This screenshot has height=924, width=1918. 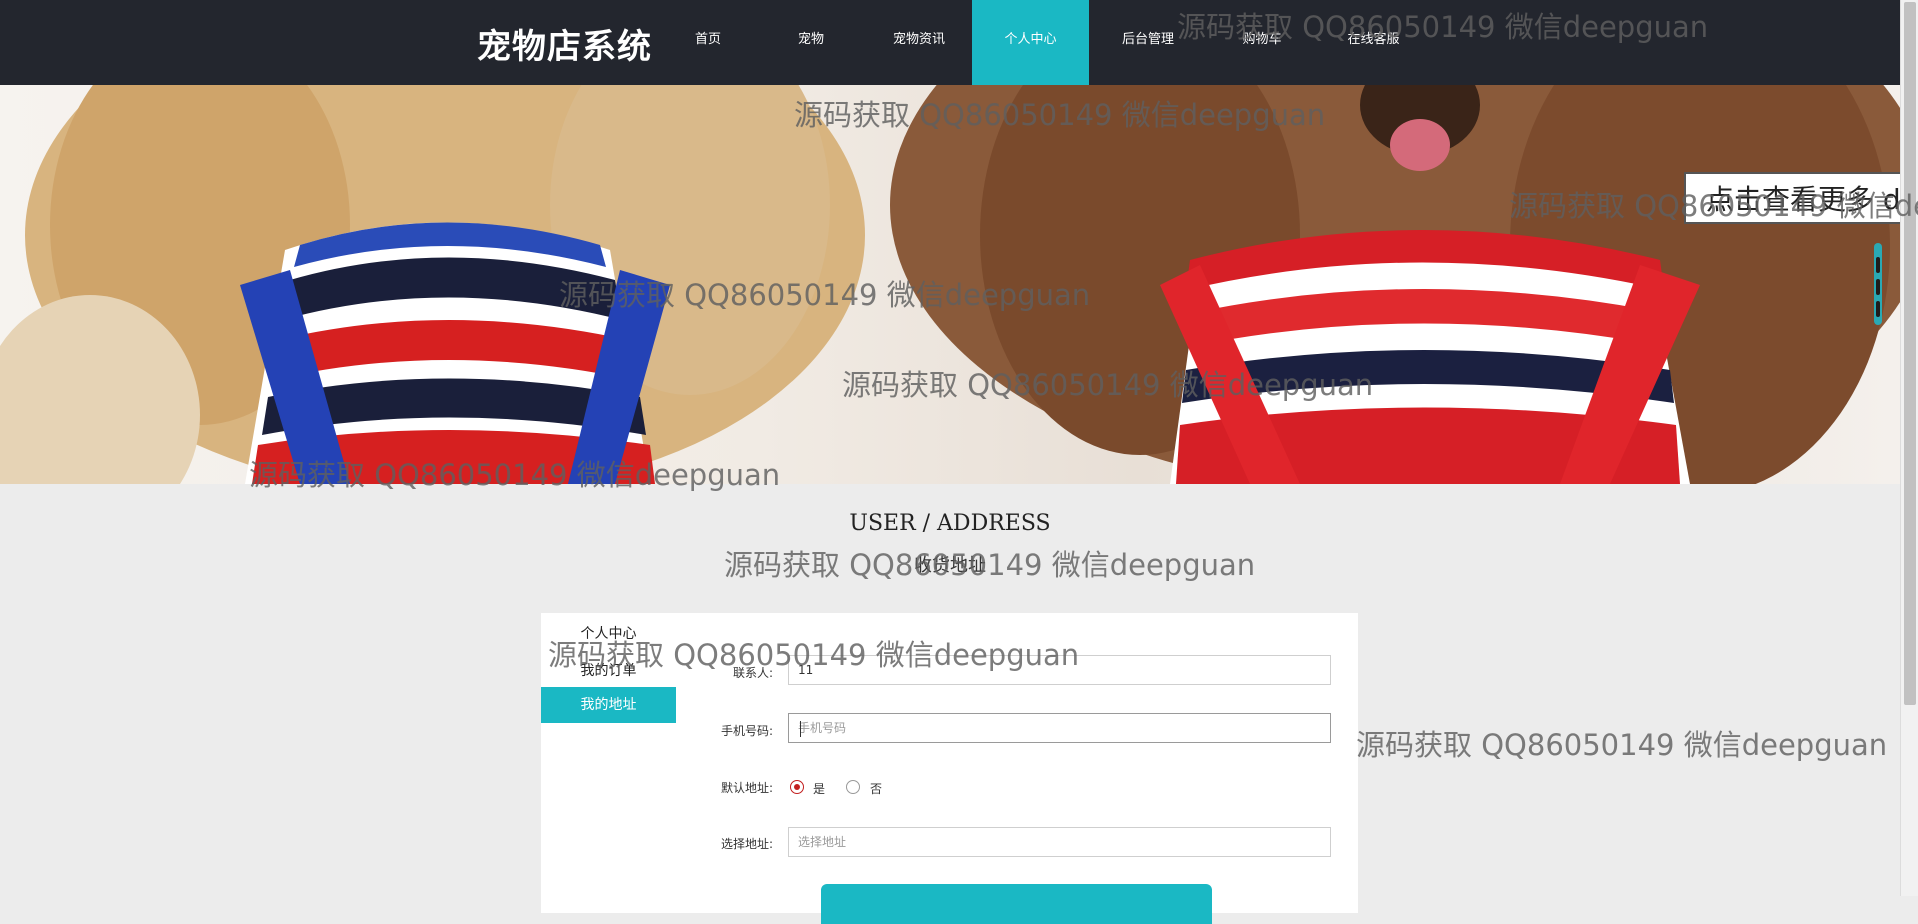 I want to click on section-title: USER / ADDRESS, so click(x=950, y=523).